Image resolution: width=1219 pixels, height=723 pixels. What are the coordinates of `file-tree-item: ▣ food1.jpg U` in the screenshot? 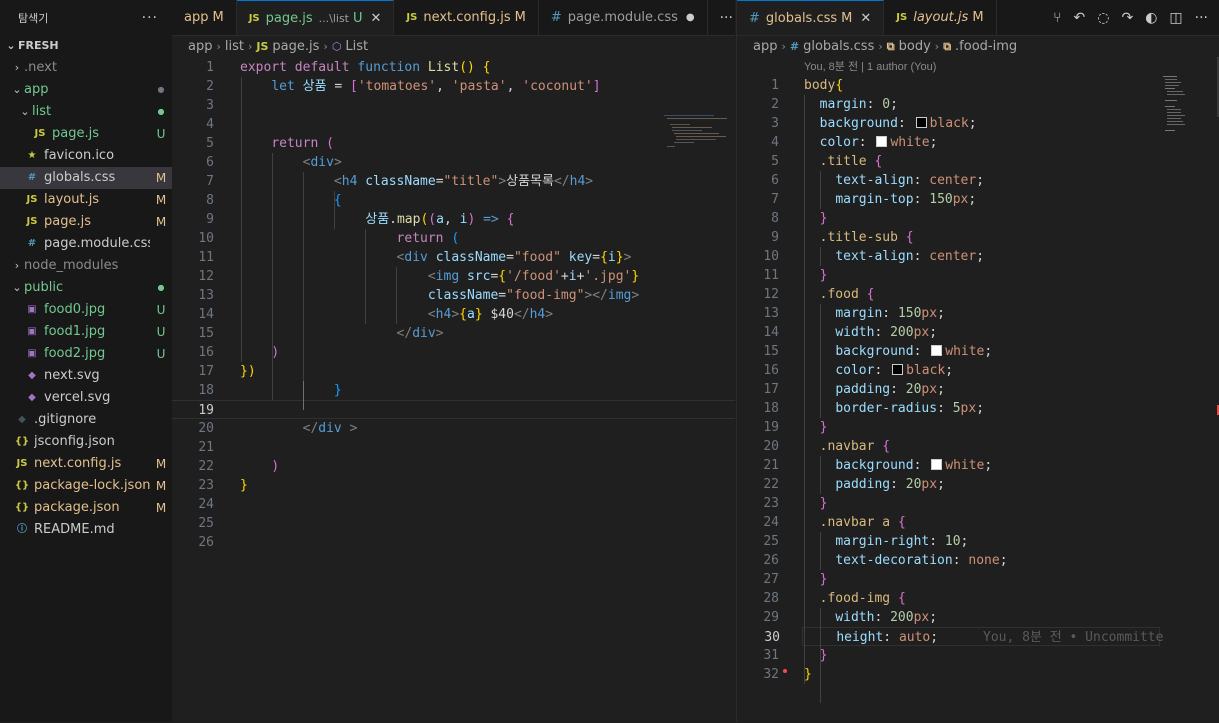 It's located at (86, 332).